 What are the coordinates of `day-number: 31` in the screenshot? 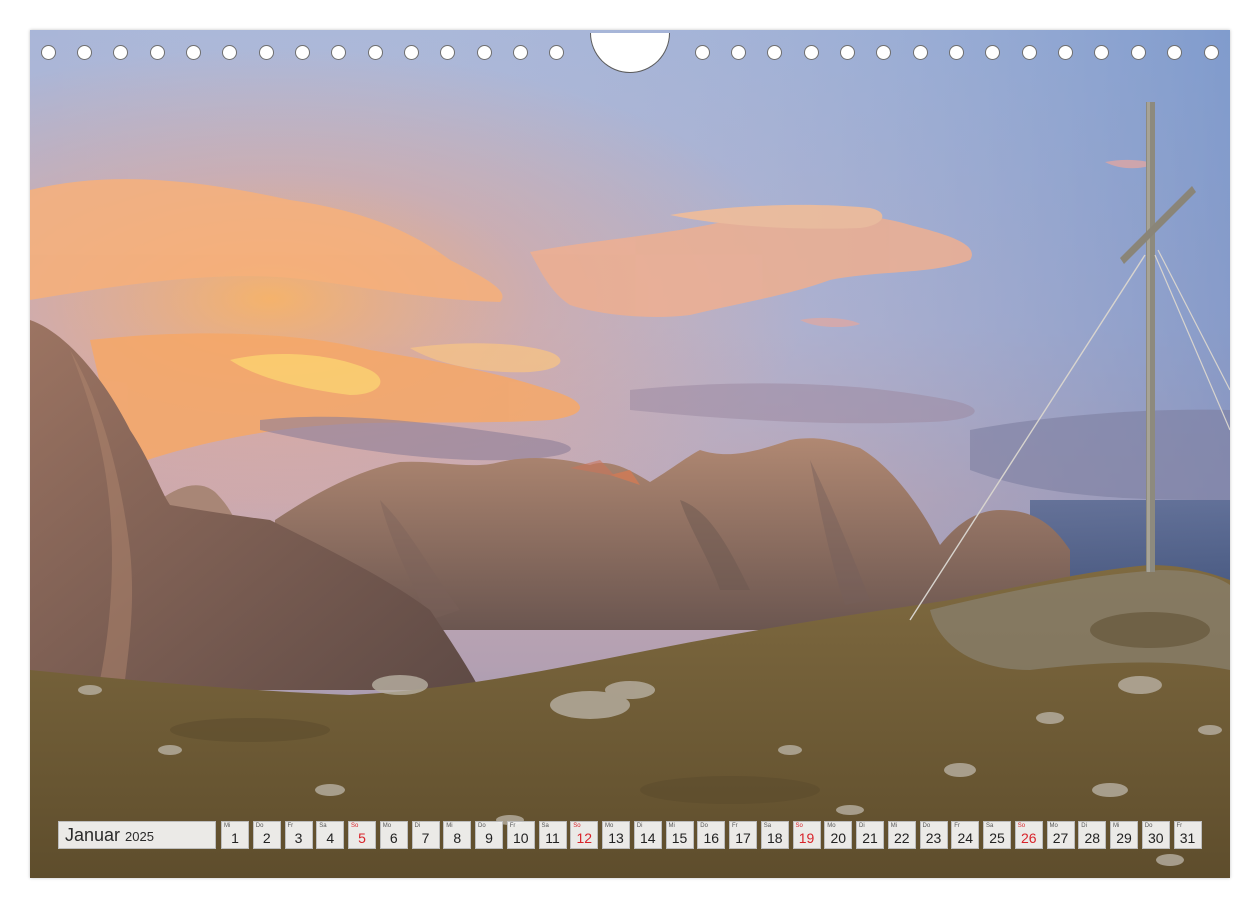 It's located at (1187, 838).